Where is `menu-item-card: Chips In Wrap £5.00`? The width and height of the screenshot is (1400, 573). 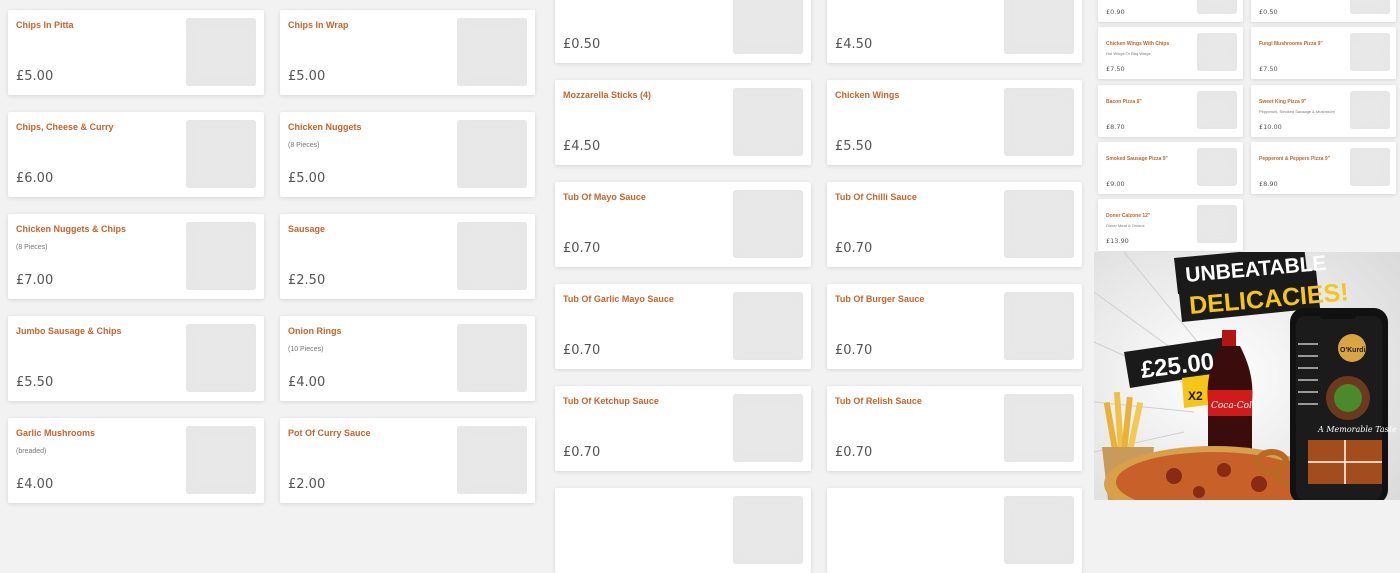
menu-item-card: Chips In Wrap £5.00 is located at coordinates (407, 52).